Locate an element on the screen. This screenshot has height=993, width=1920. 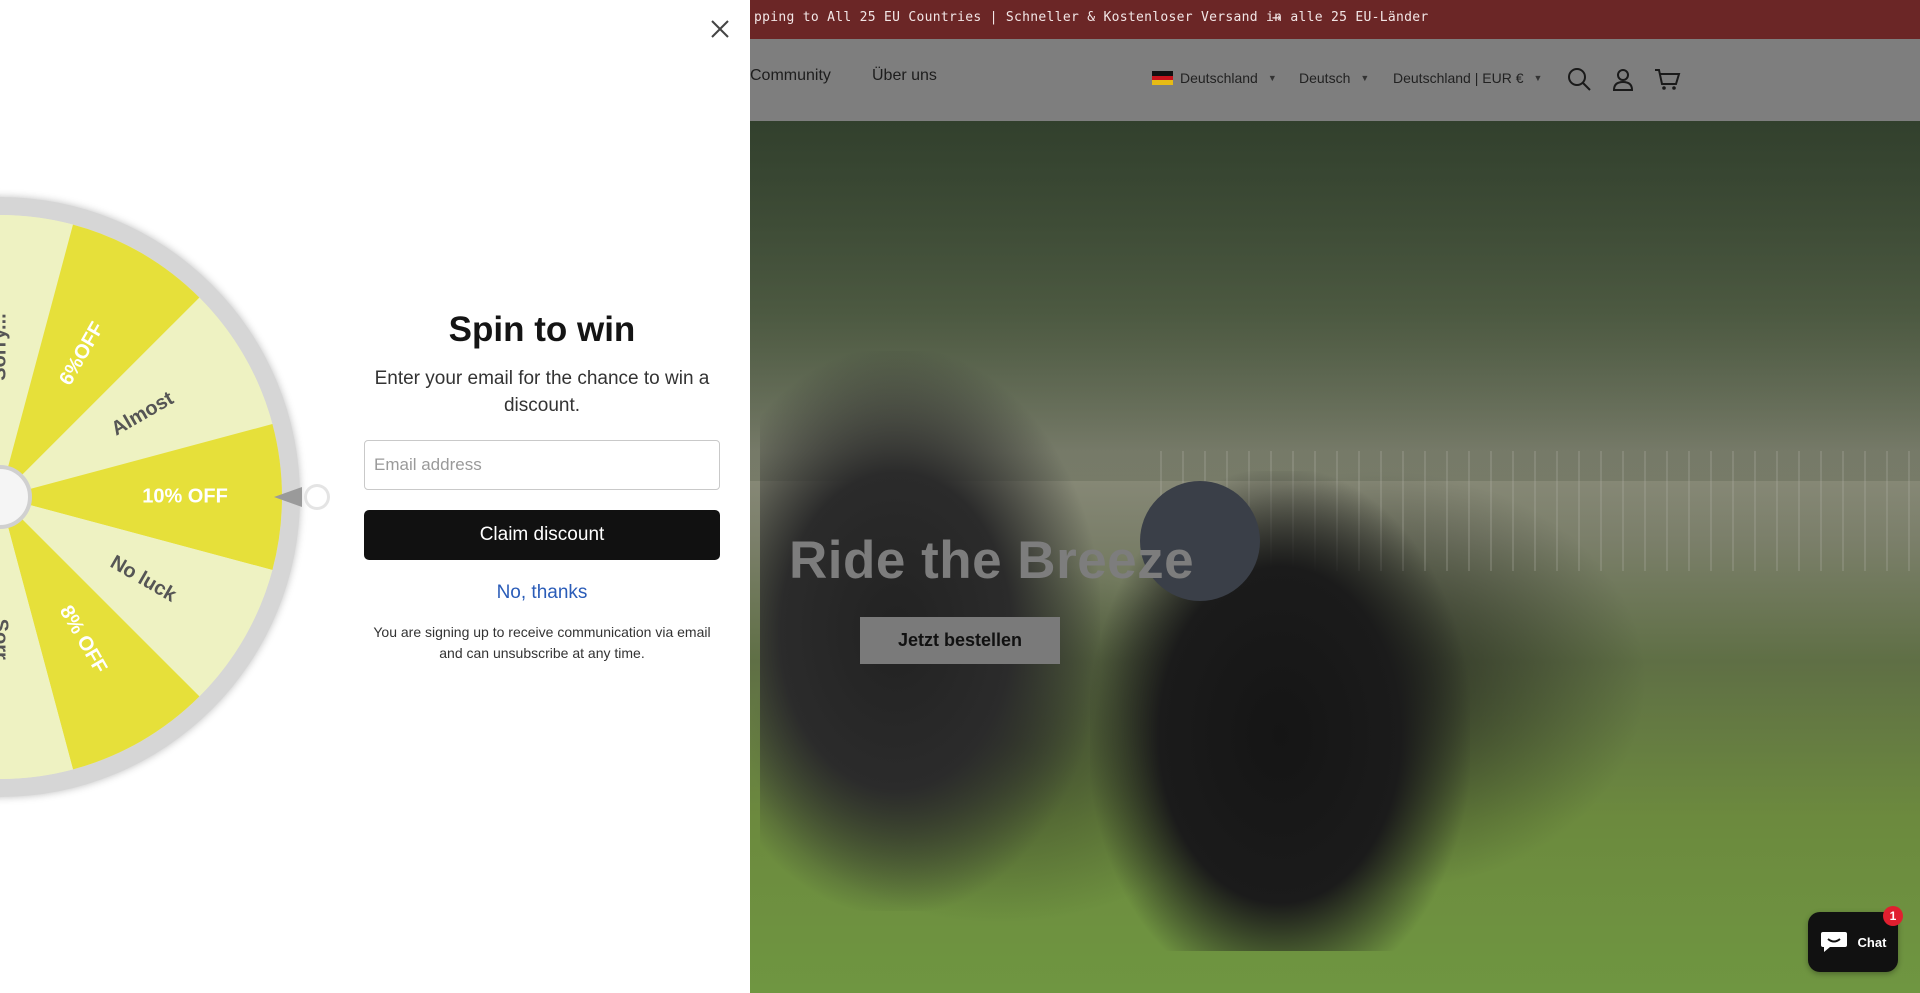
chat-bubble-icon is located at coordinates (1833, 942).